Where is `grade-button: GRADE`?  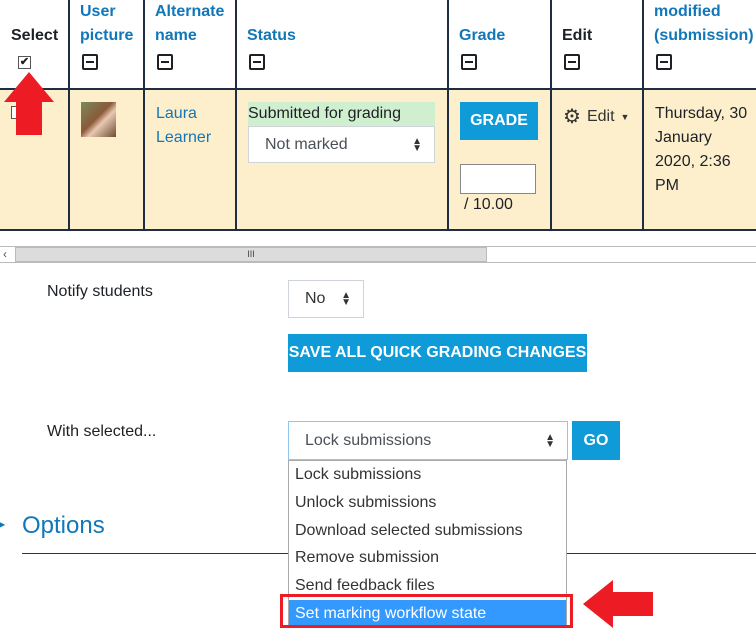 grade-button: GRADE is located at coordinates (499, 121).